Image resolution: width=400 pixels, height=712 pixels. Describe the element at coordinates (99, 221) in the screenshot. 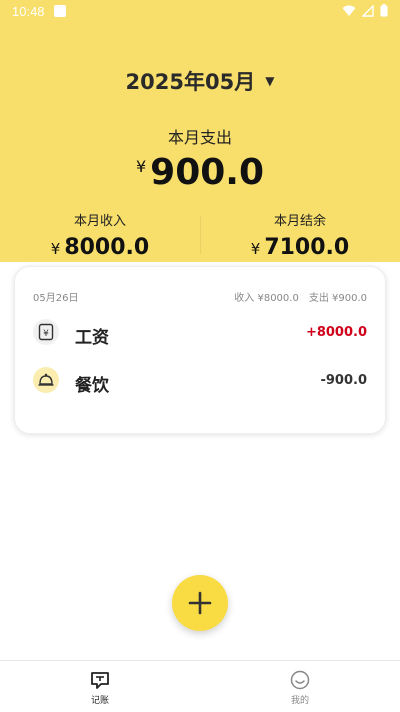

I see `income-label: 本月收入` at that location.